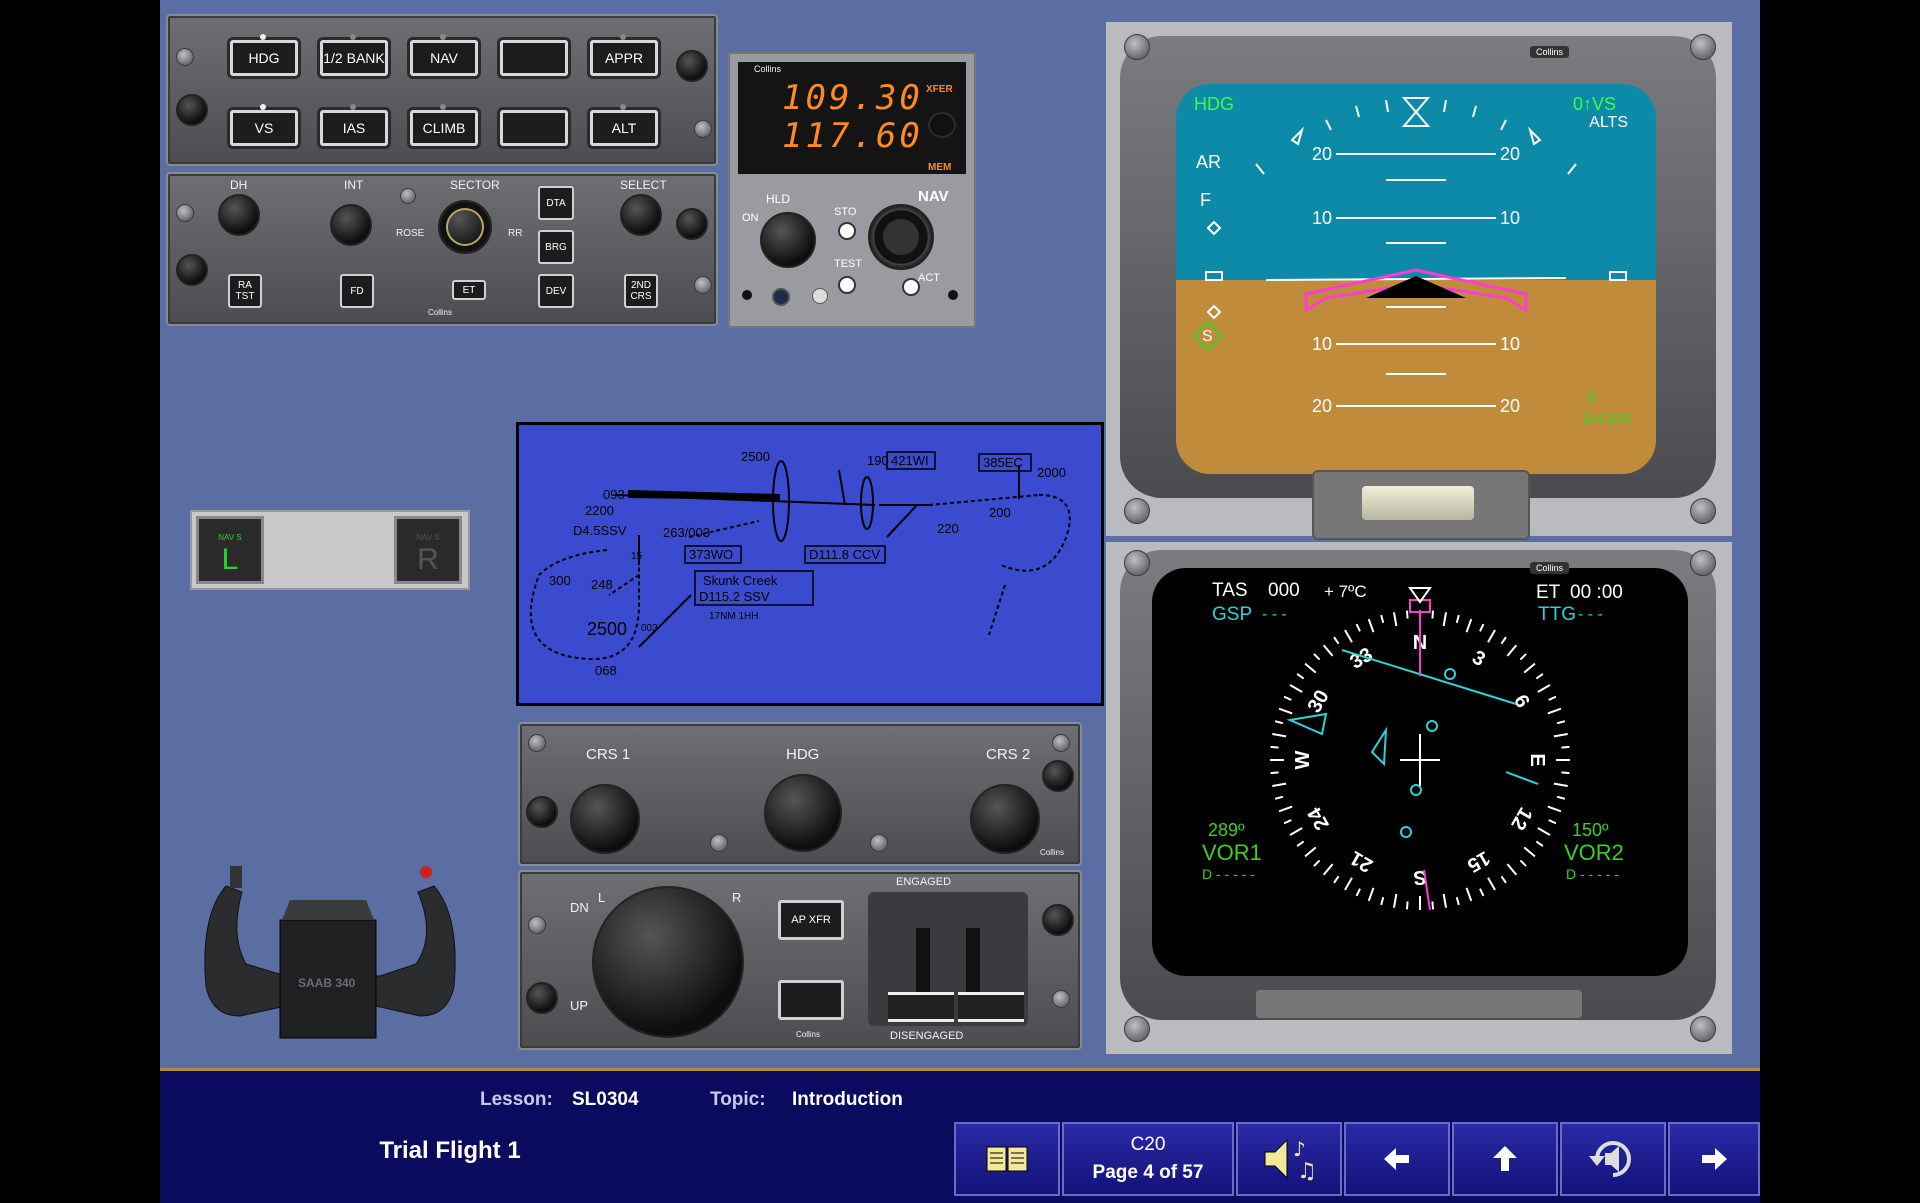  Describe the element at coordinates (738, 1099) in the screenshot. I see `topic-label: Topic:` at that location.